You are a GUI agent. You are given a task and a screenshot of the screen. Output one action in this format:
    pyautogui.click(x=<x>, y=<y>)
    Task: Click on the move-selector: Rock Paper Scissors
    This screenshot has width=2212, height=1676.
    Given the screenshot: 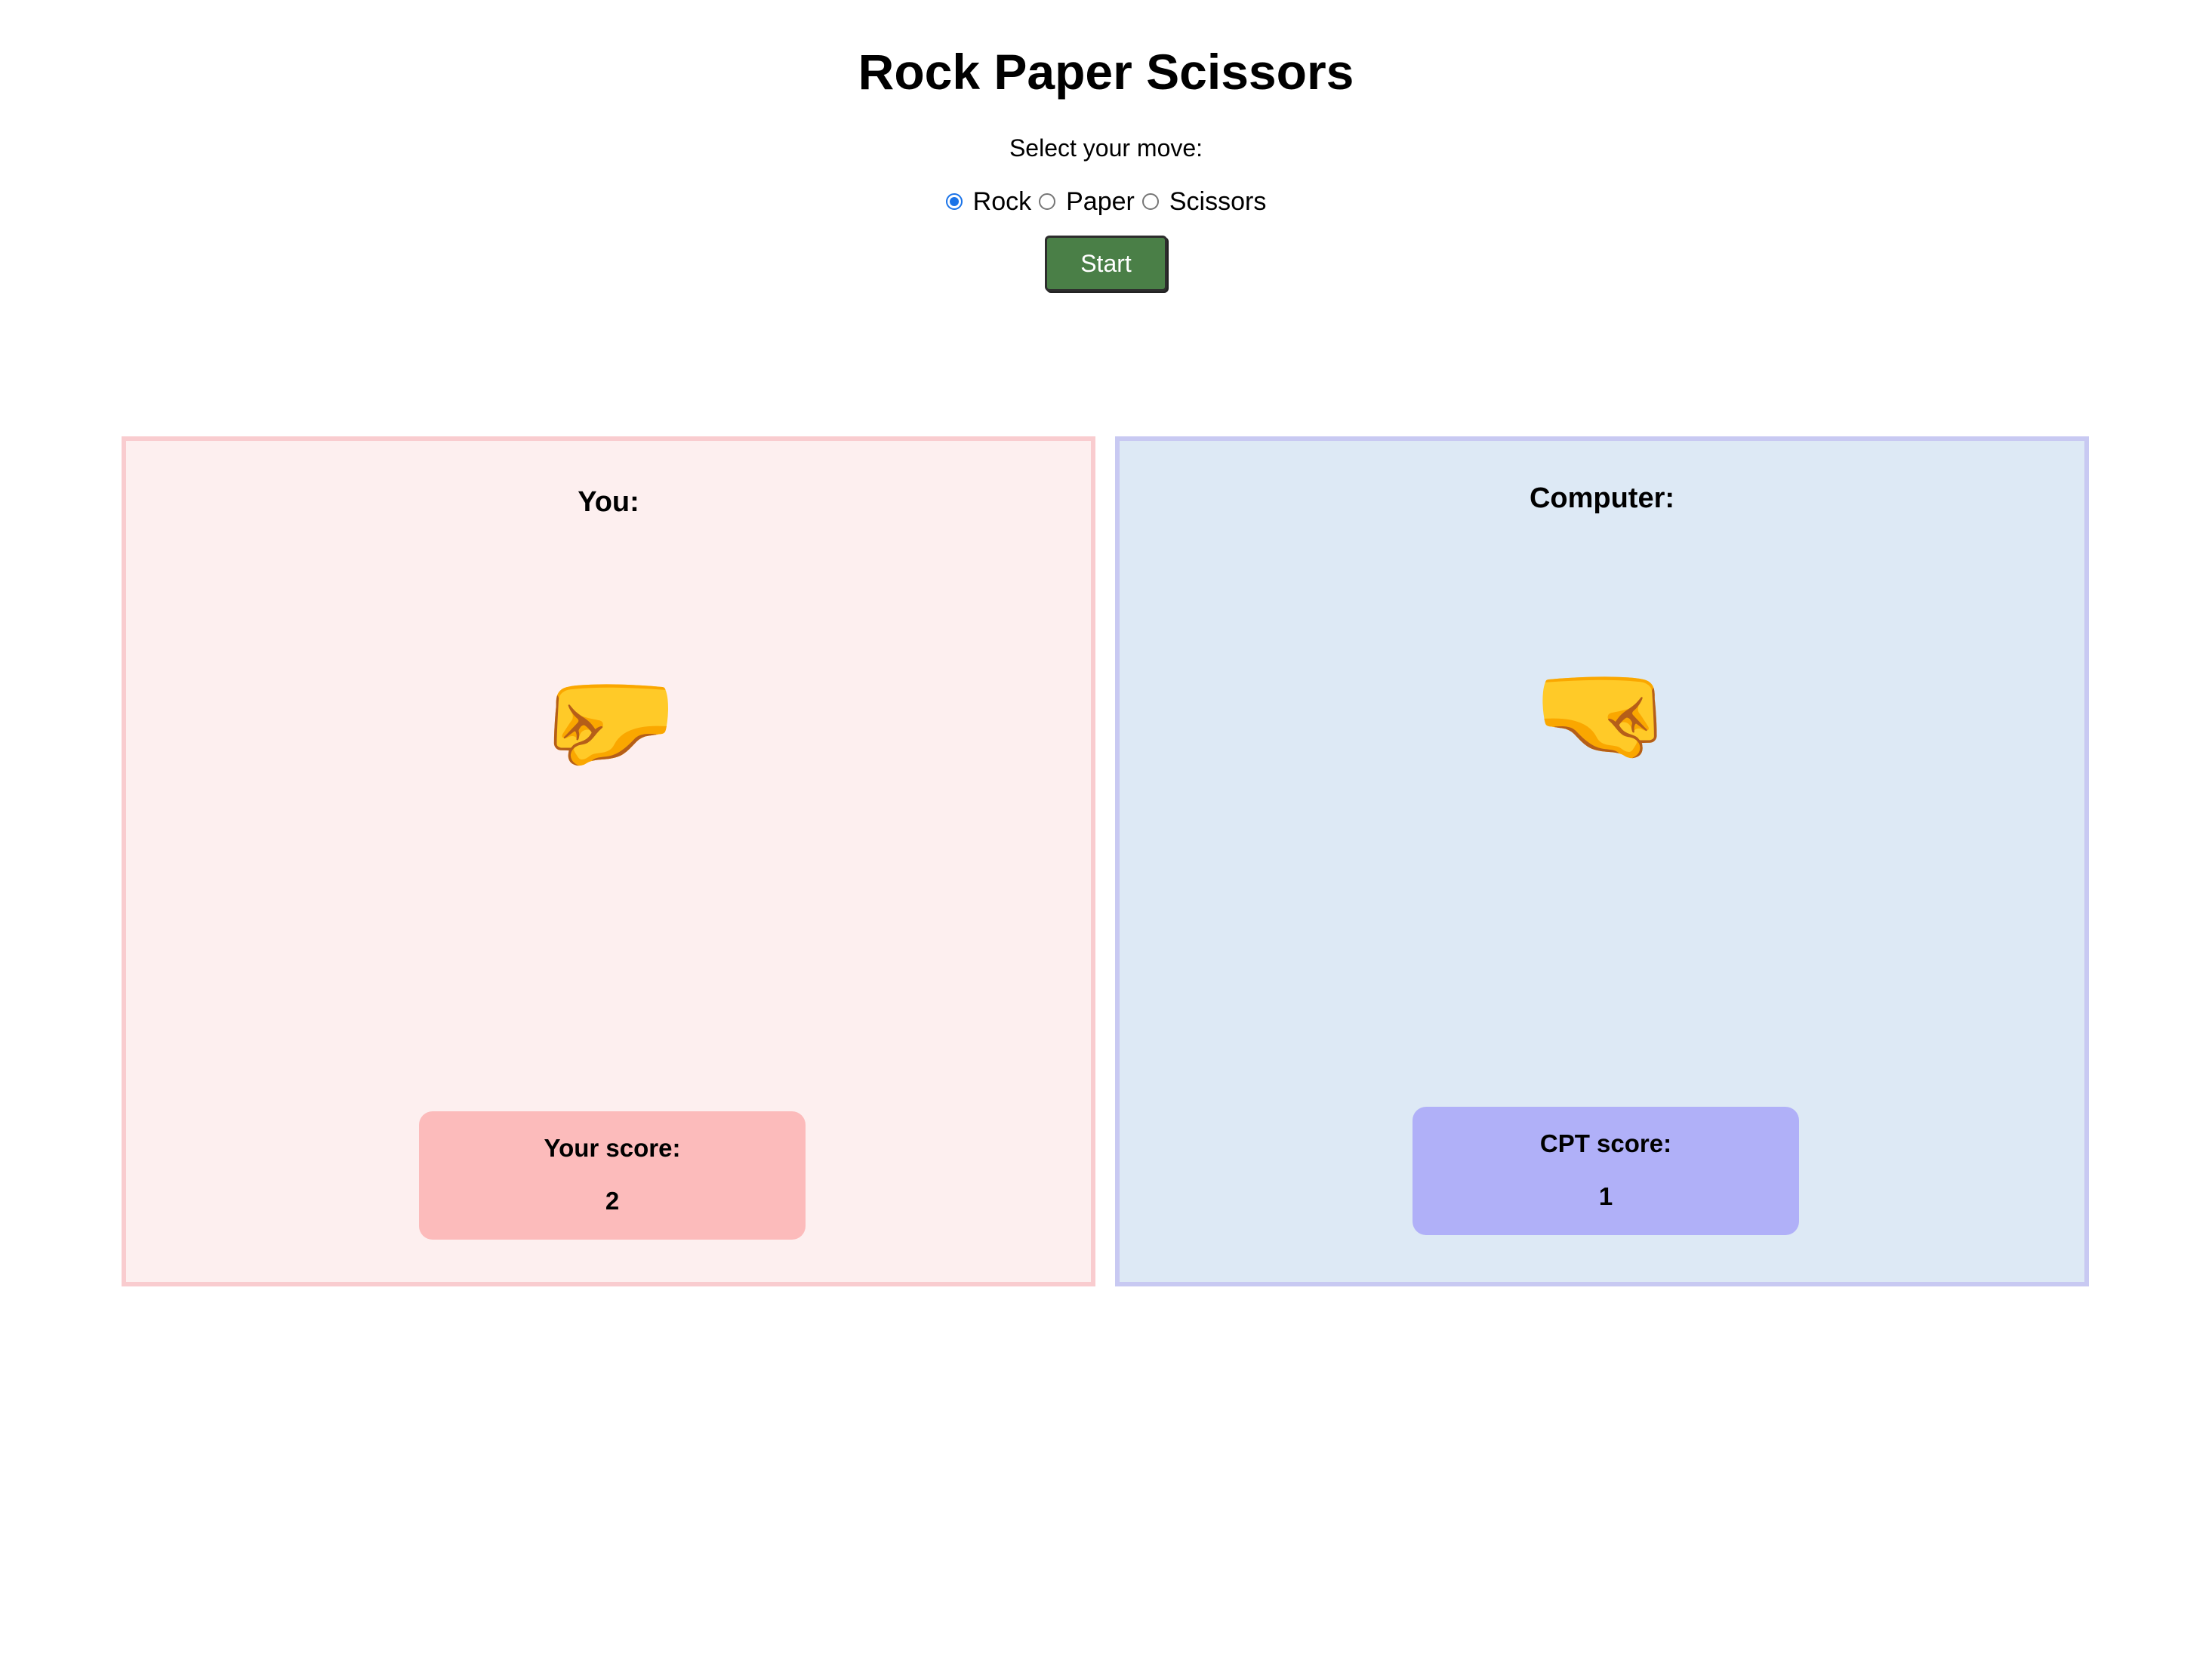 What is the action you would take?
    pyautogui.click(x=1106, y=201)
    